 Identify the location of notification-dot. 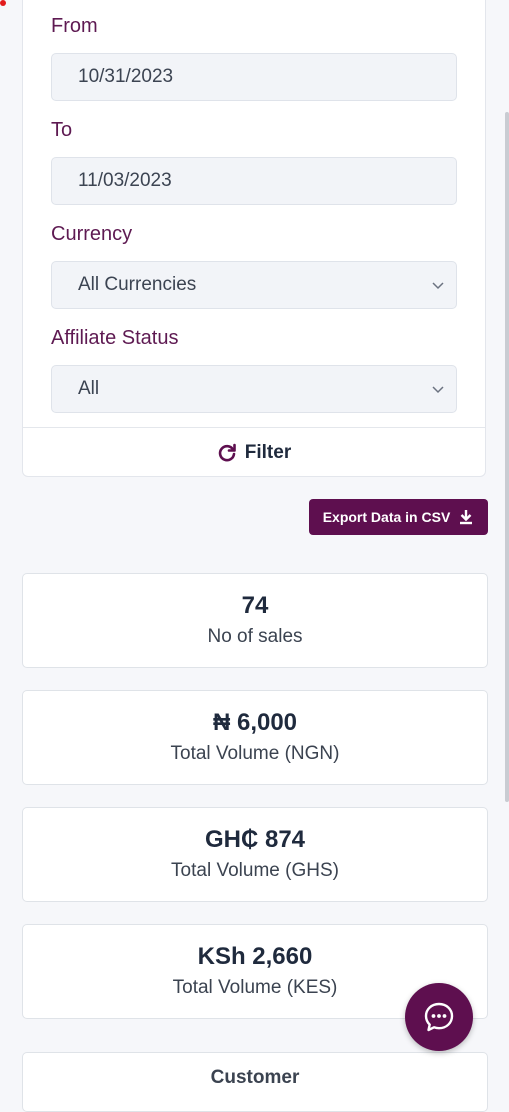
(3, 3).